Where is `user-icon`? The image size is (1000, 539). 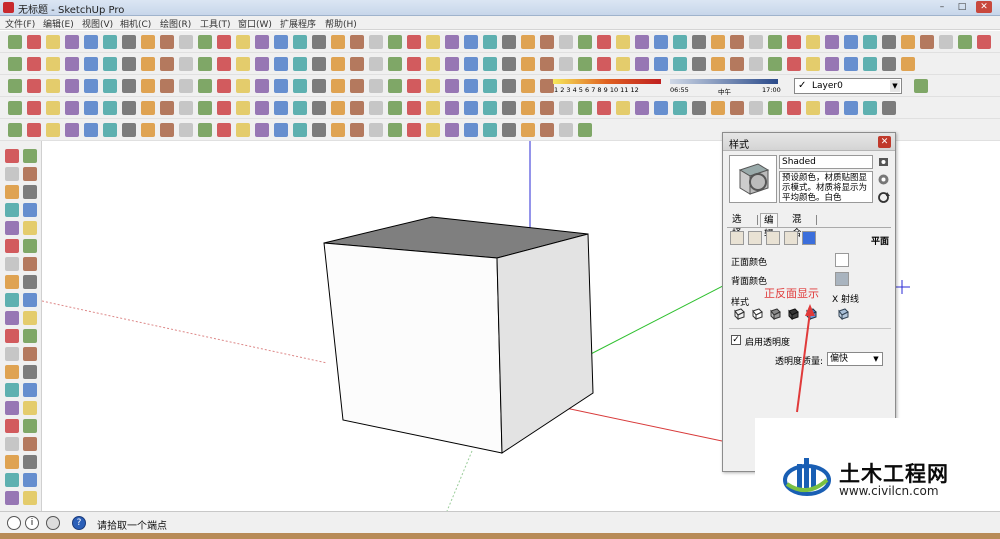
user-icon is located at coordinates (53, 523).